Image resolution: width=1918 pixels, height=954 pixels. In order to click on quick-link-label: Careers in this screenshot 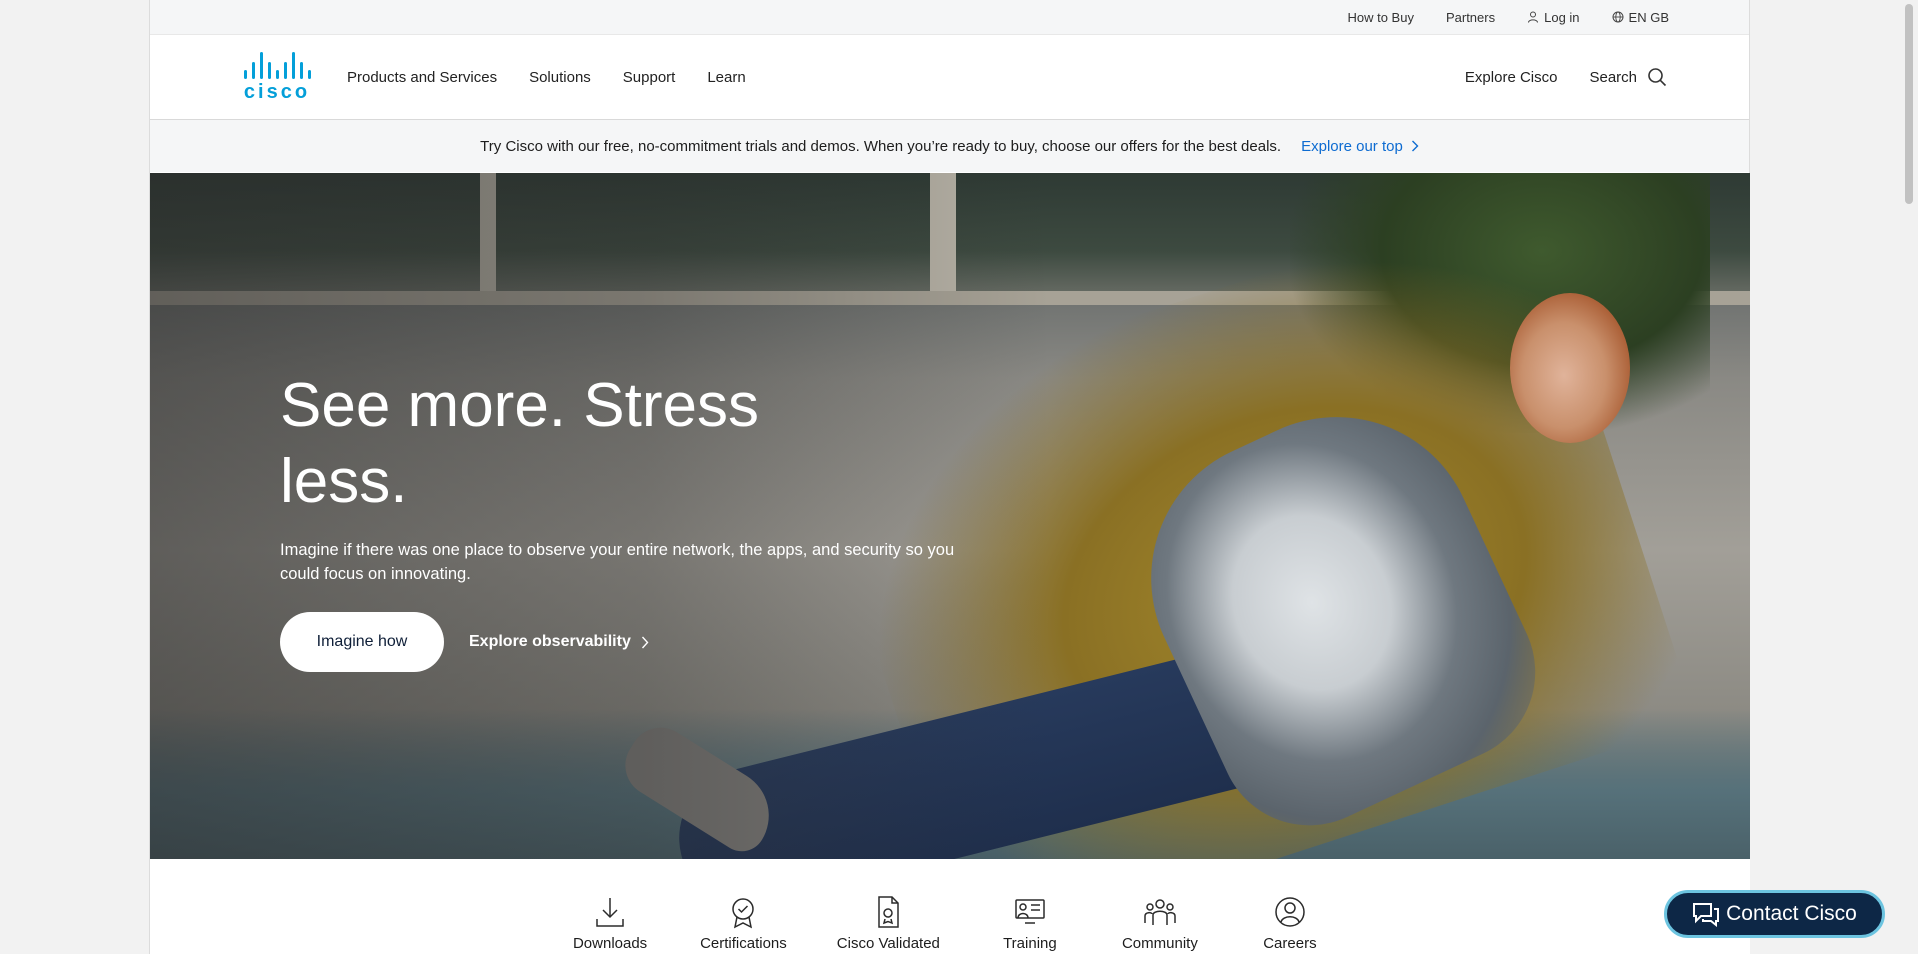, I will do `click(1290, 943)`.